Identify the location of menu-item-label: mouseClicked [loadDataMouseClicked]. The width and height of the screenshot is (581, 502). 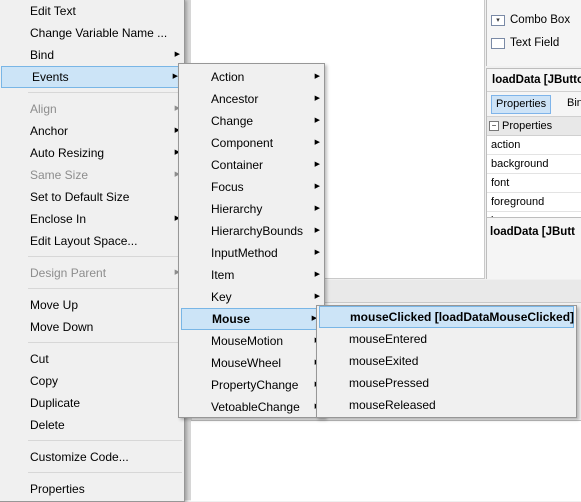
(462, 317).